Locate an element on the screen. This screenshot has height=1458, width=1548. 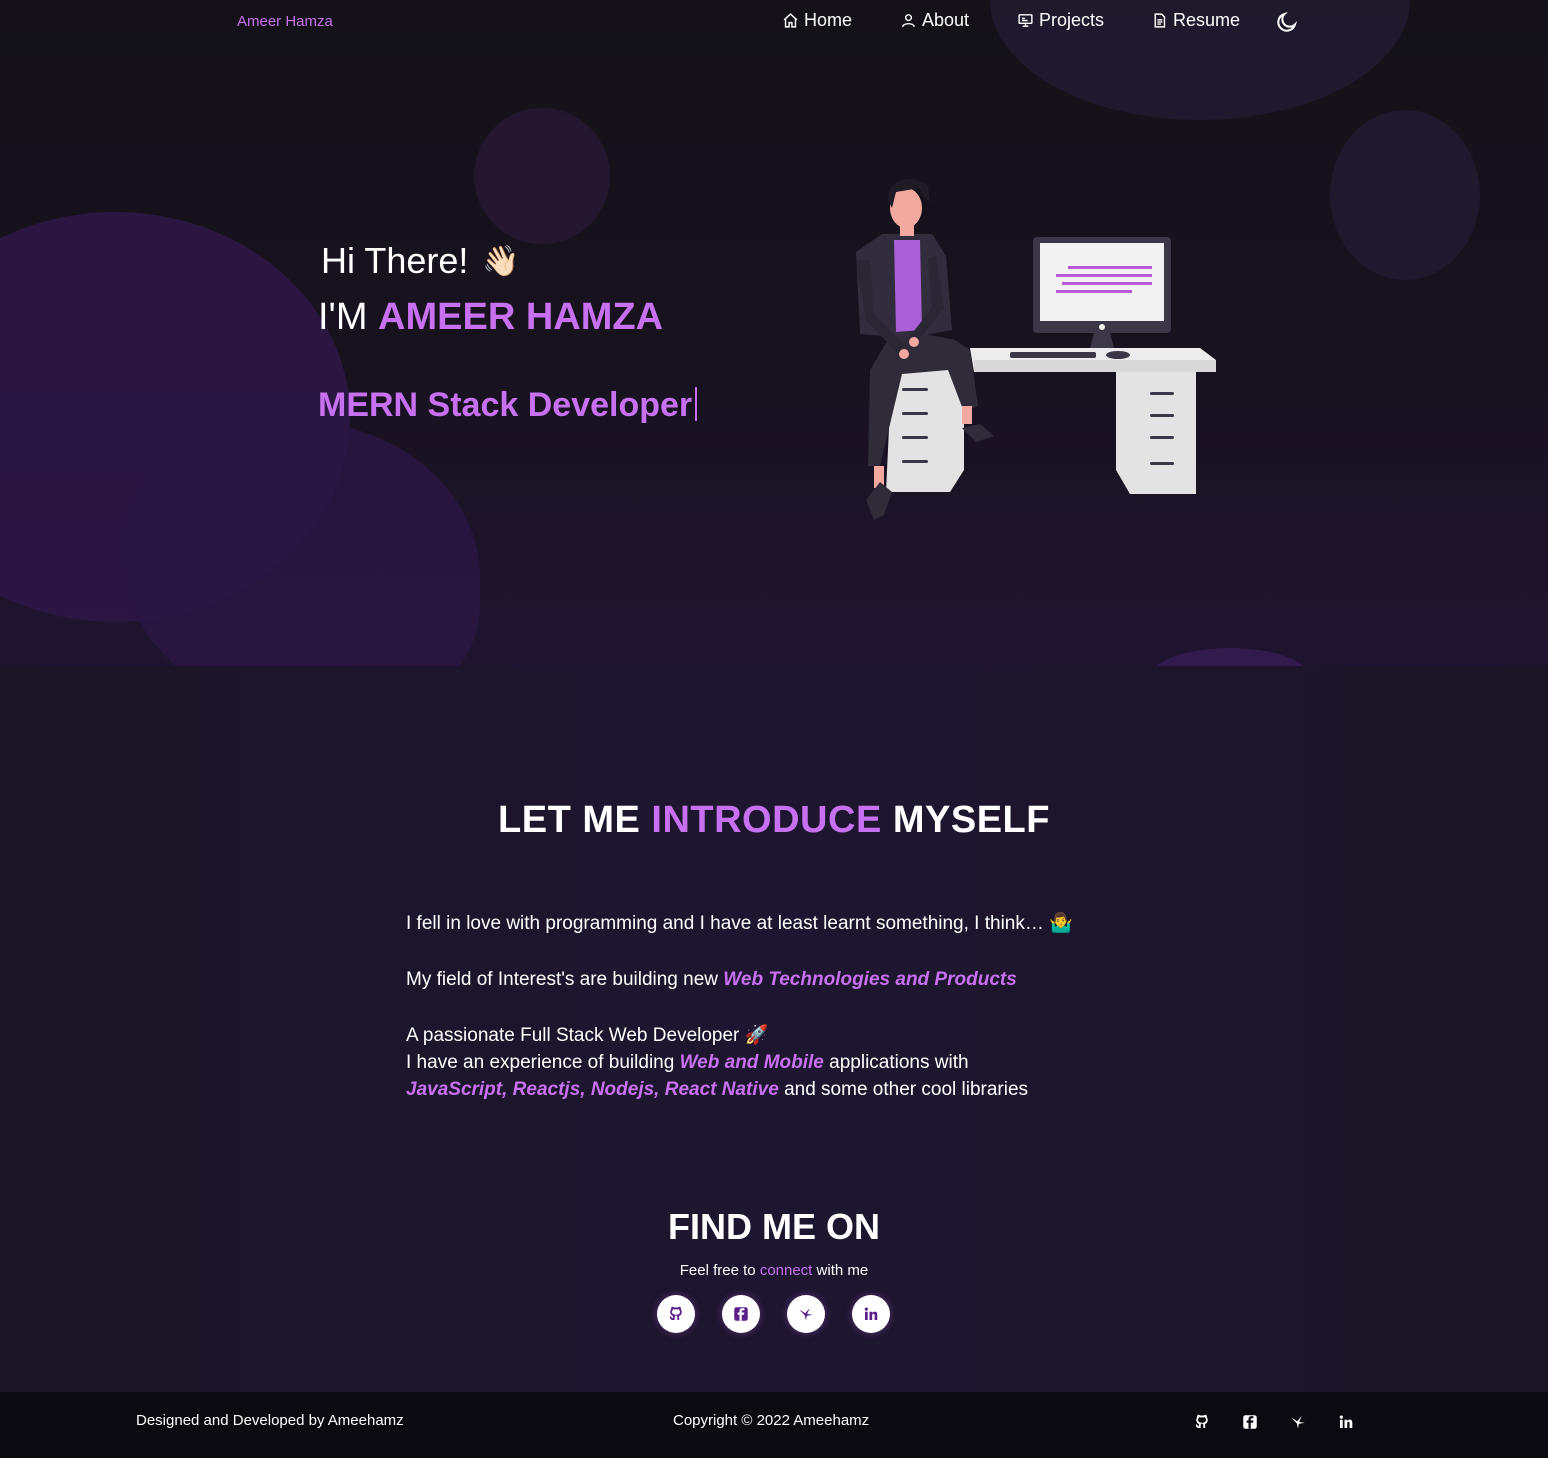
user-icon is located at coordinates (908, 21).